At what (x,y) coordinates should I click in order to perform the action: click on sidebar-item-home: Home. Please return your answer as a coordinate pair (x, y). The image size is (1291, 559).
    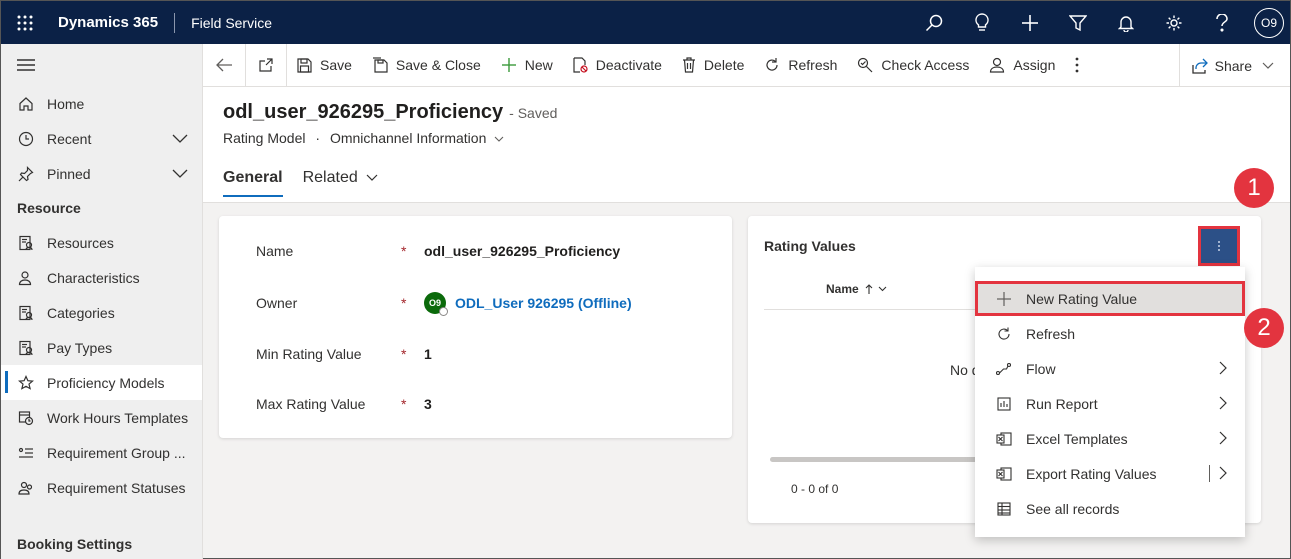
    Looking at the image, I should click on (101, 103).